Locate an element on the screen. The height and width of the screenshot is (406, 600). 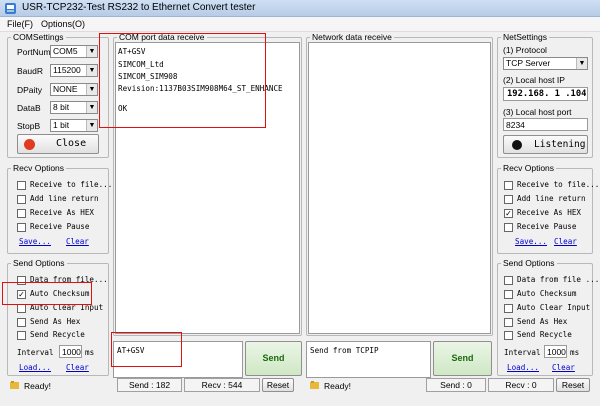
com-send-input: AT+GSV is located at coordinates (178, 359).